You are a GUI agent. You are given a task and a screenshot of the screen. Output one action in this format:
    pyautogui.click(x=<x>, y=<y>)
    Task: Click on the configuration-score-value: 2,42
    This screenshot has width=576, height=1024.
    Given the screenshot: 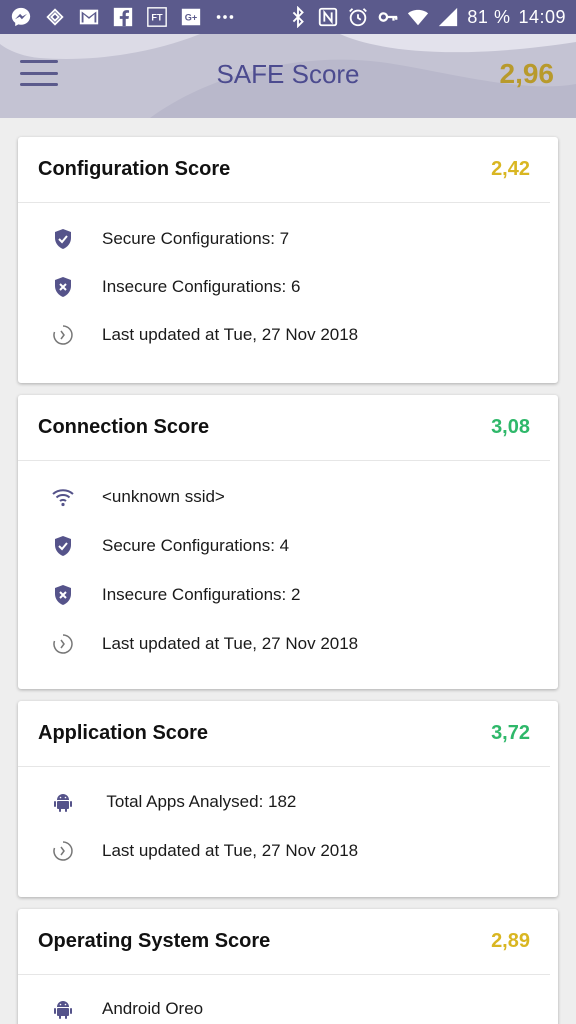 What is the action you would take?
    pyautogui.click(x=510, y=169)
    